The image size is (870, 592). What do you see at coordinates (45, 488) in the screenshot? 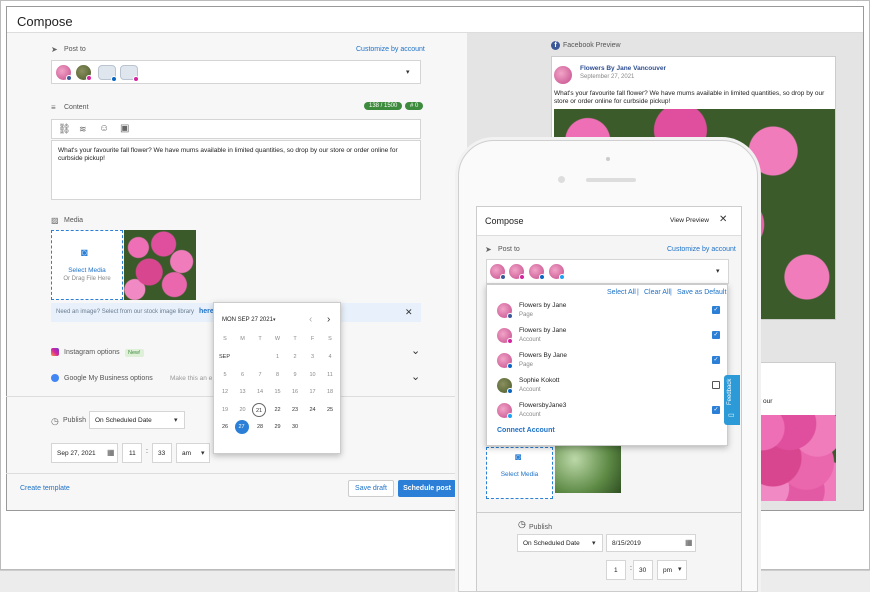
I see `create-template-link: Create template` at bounding box center [45, 488].